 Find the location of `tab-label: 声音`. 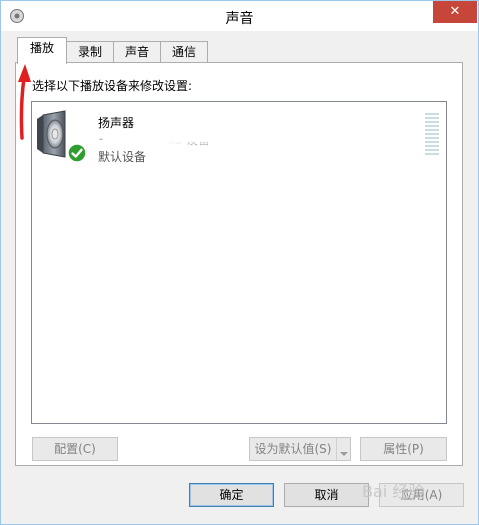

tab-label: 声音 is located at coordinates (136, 52).